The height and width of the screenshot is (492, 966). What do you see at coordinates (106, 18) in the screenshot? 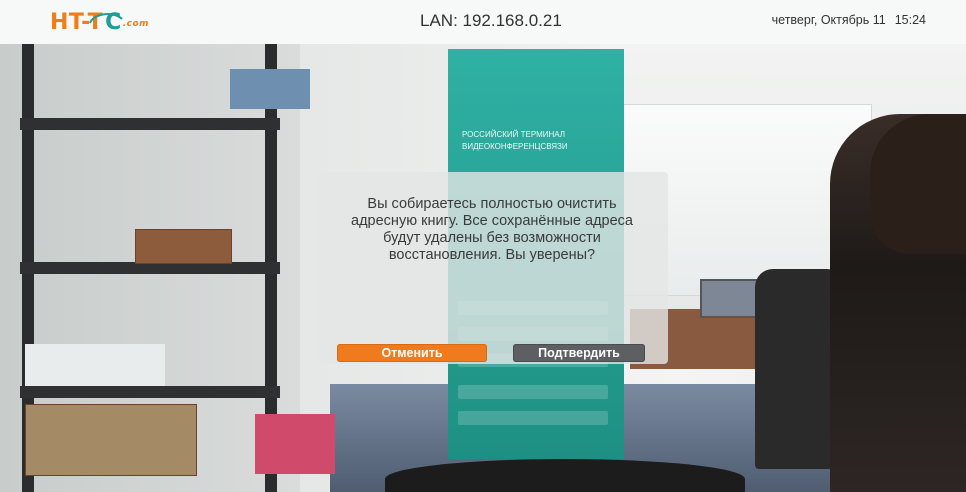
I see `logo-swoosh-icon` at bounding box center [106, 18].